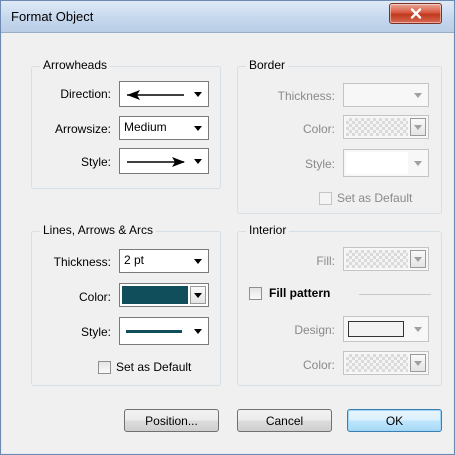 The height and width of the screenshot is (455, 455). What do you see at coordinates (255, 293) in the screenshot?
I see `fill-pattern-checkbox` at bounding box center [255, 293].